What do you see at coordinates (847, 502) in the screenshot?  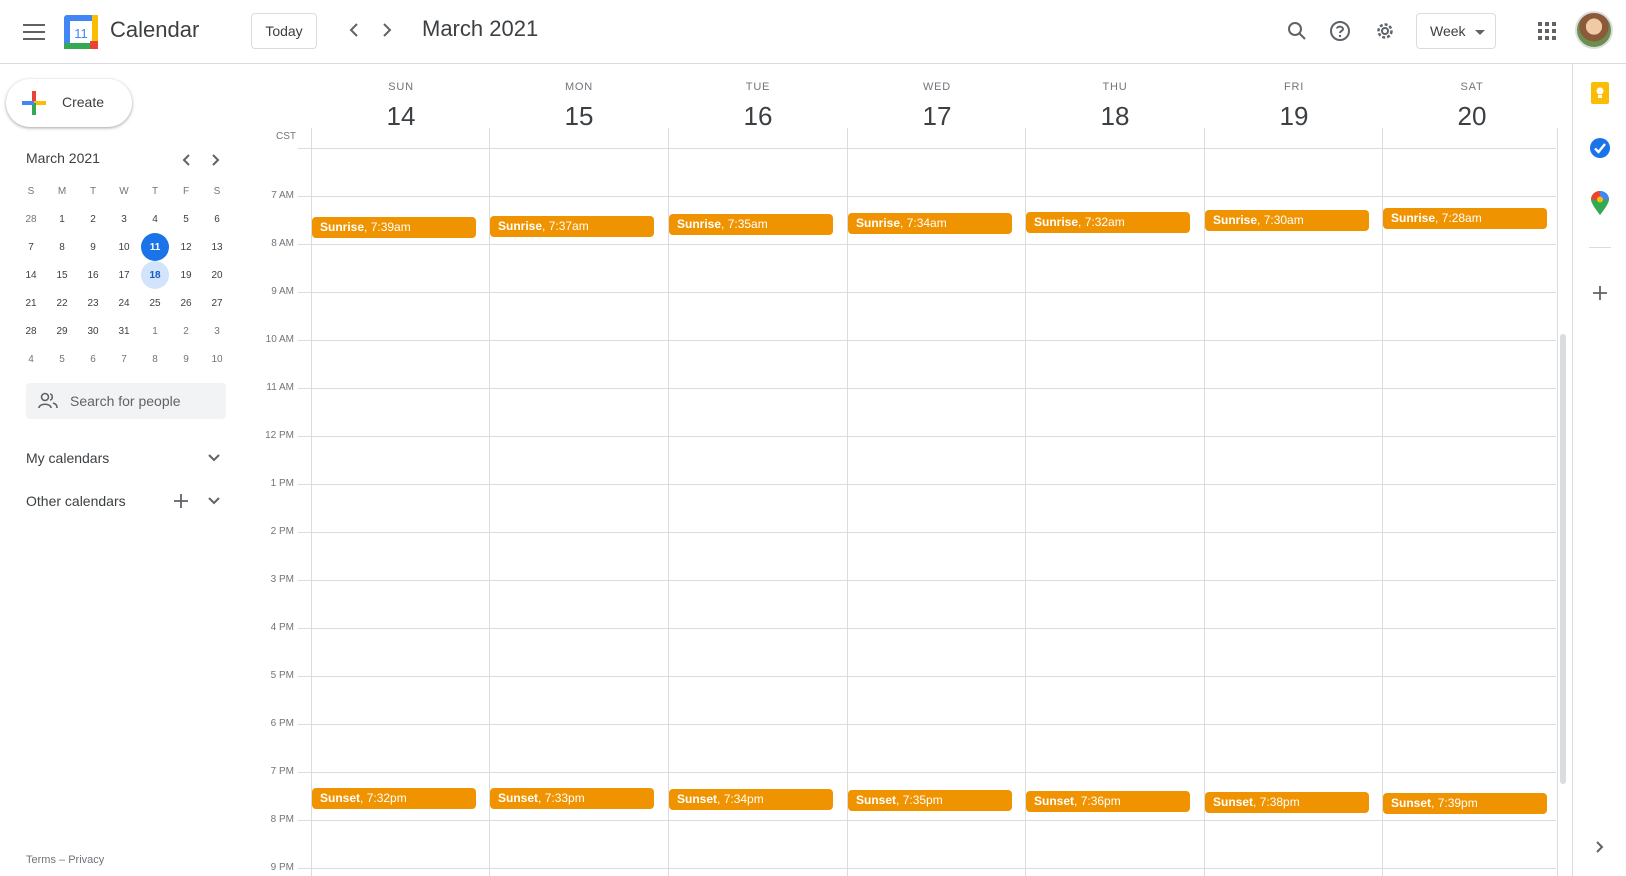 I see `day-column-divider` at bounding box center [847, 502].